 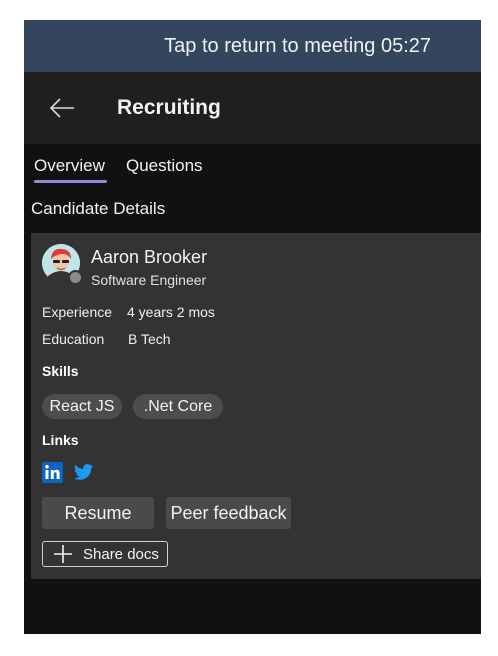 What do you see at coordinates (70, 181) in the screenshot?
I see `selected-tab-indicator` at bounding box center [70, 181].